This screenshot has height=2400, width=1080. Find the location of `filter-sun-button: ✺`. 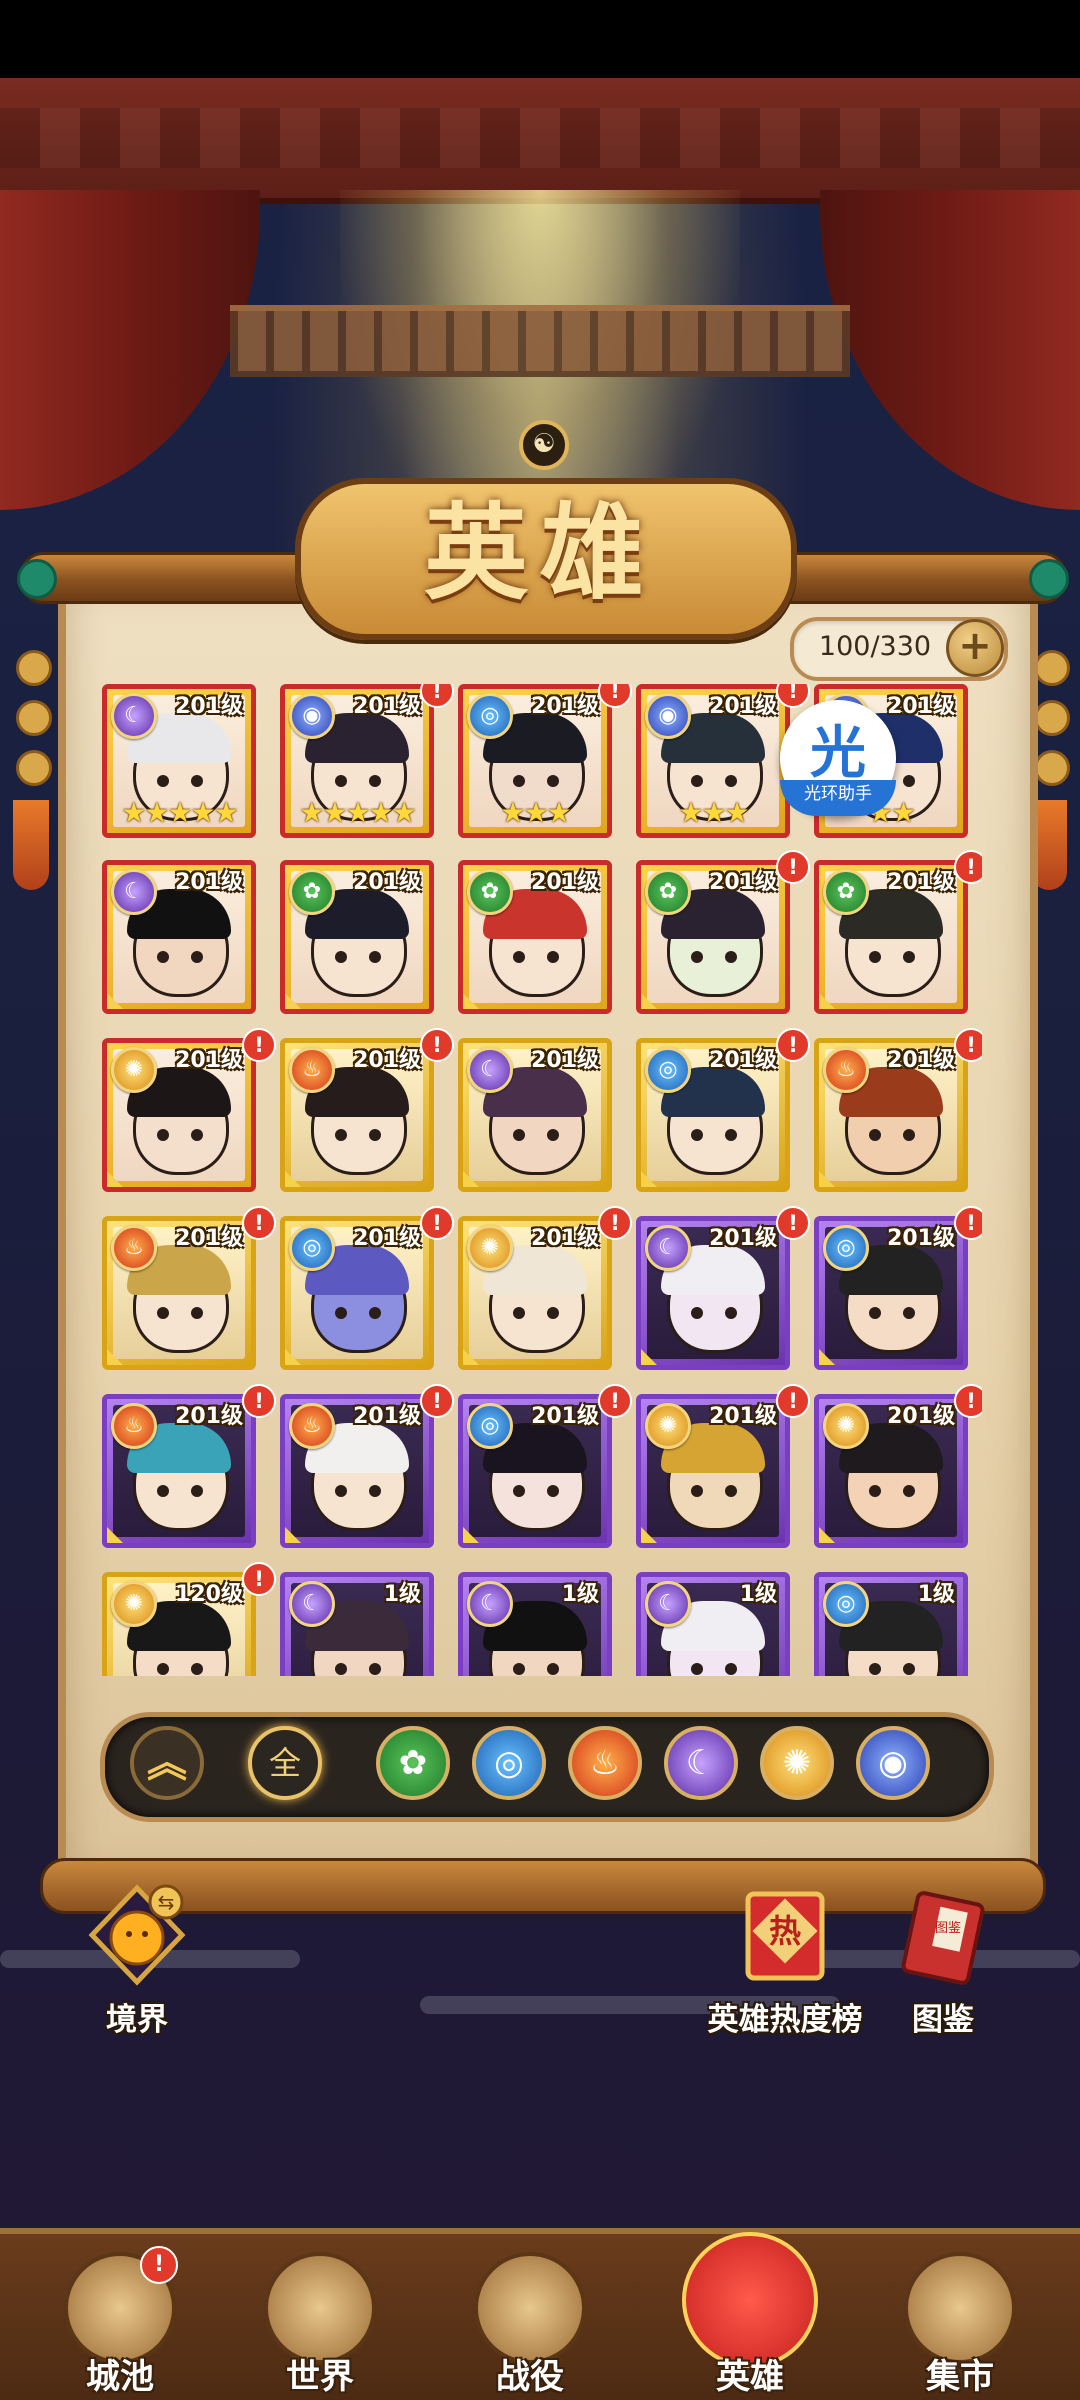

filter-sun-button: ✺ is located at coordinates (797, 1763).